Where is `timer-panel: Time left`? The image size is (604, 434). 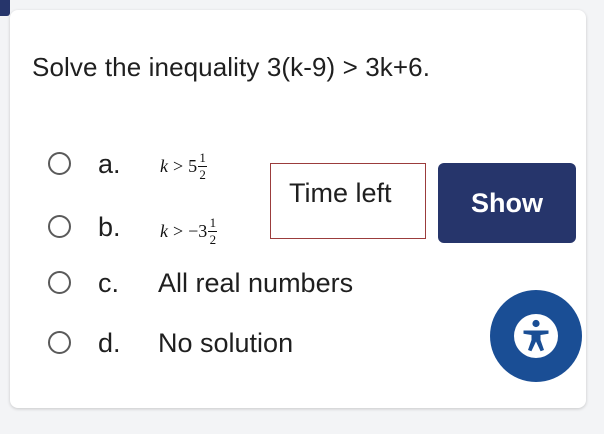
timer-panel: Time left is located at coordinates (348, 201).